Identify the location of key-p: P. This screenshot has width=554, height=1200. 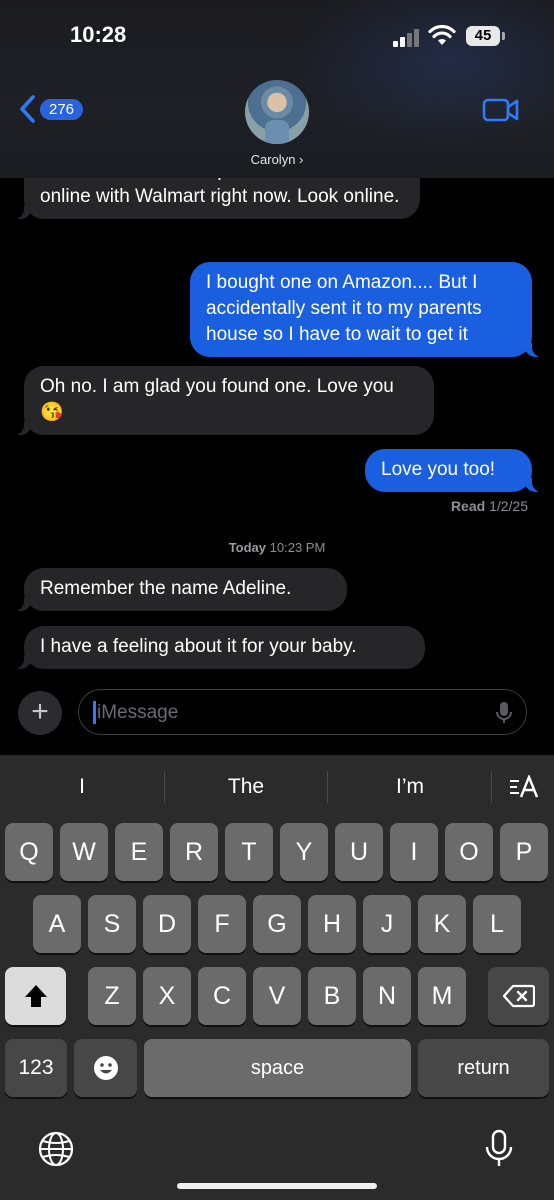
(524, 852).